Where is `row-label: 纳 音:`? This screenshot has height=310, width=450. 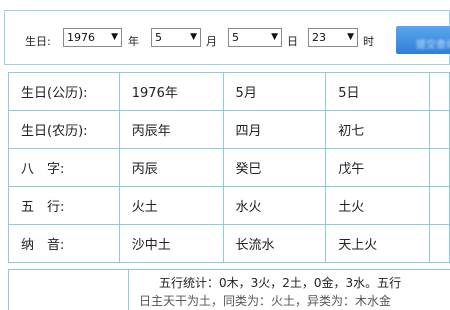
row-label: 纳 音: is located at coordinates (64, 243).